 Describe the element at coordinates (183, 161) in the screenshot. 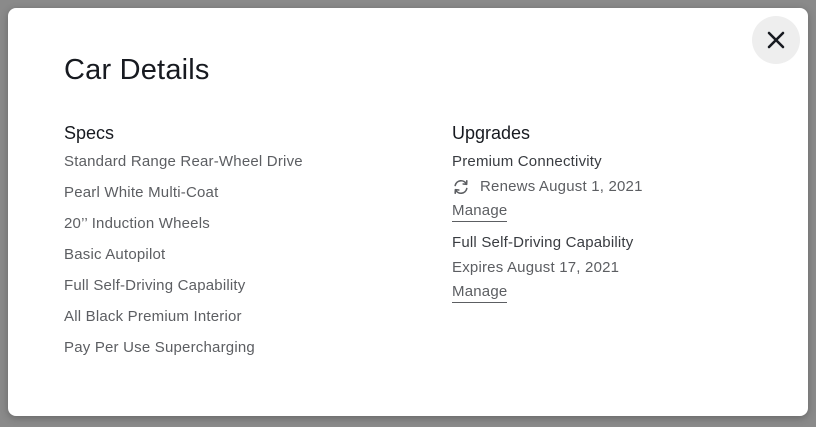

I see `spec-item: Standard Range Rear-Wheel Drive` at that location.